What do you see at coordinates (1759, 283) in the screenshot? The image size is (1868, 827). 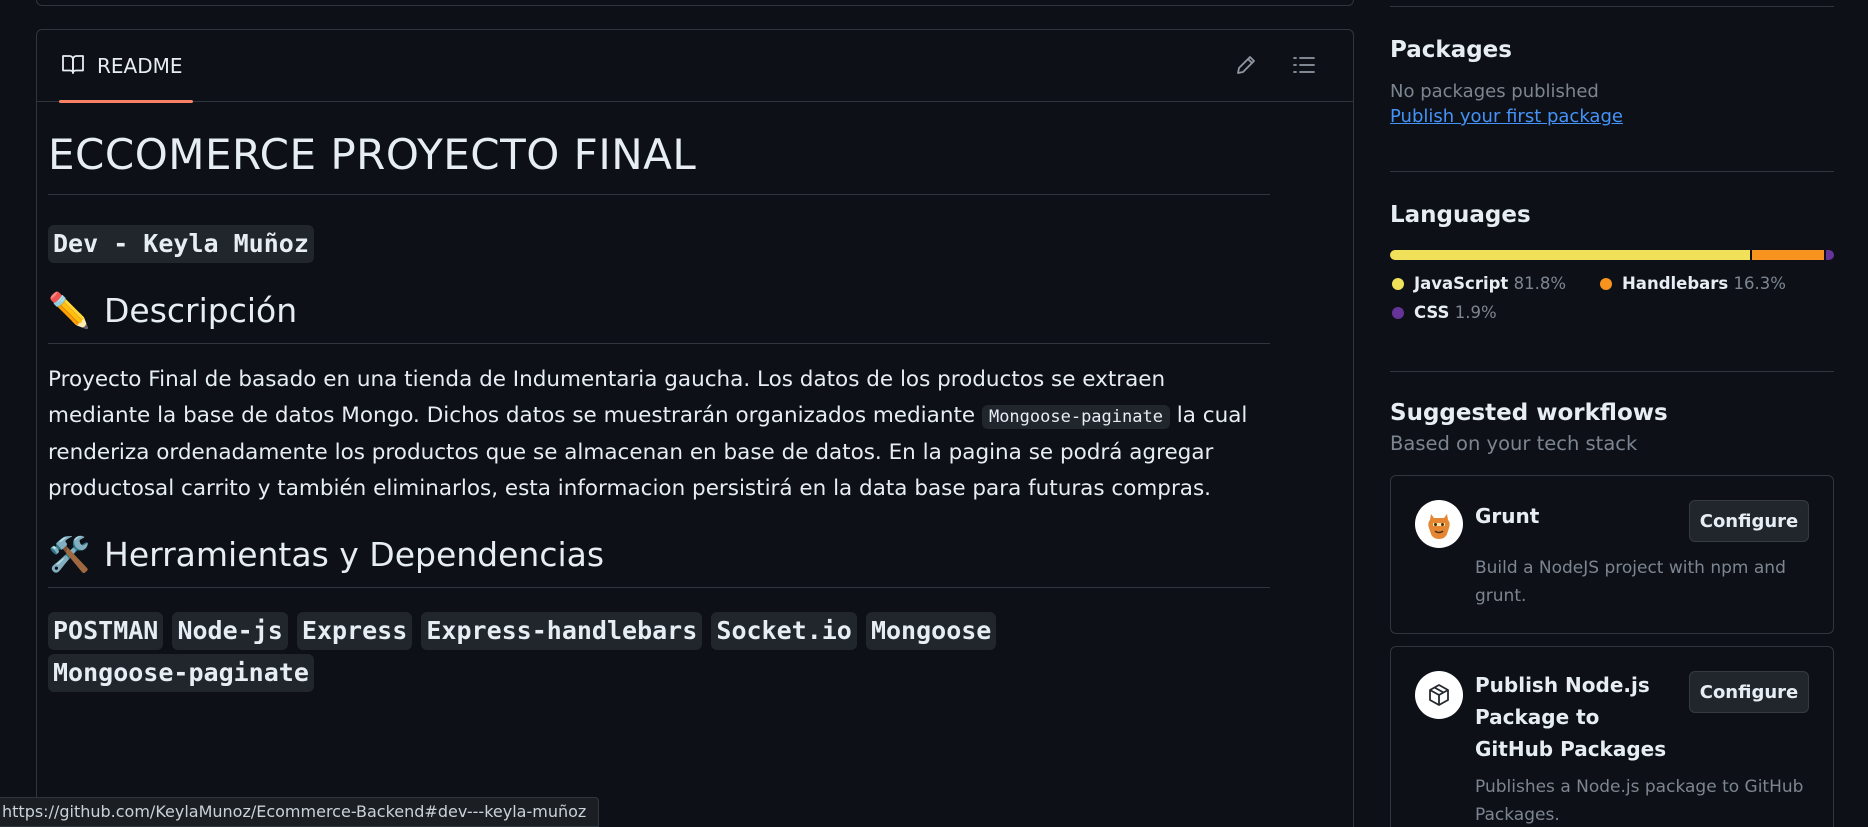 I see `language-percent: 16.3%` at bounding box center [1759, 283].